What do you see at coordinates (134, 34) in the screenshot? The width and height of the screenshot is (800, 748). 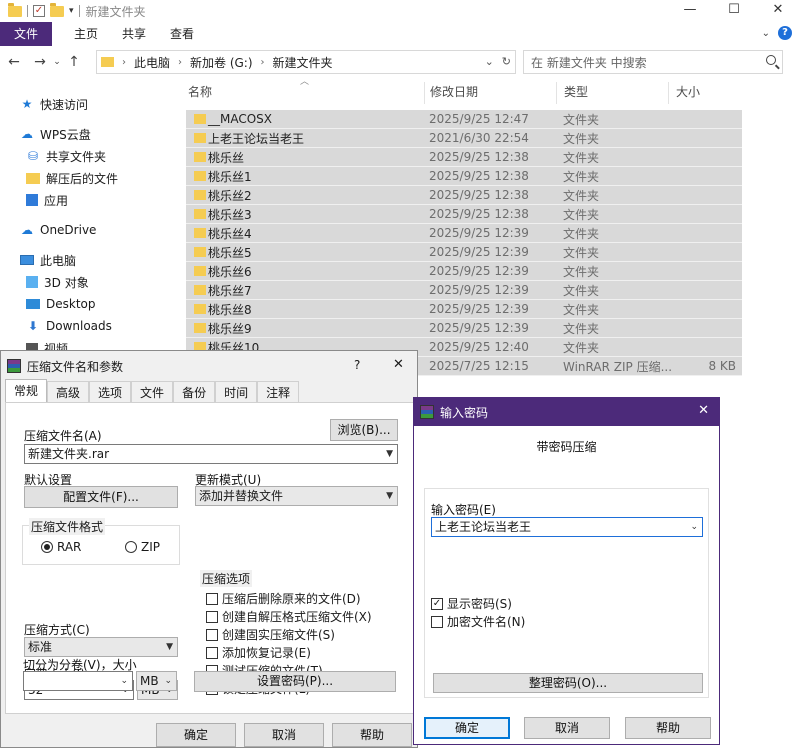 I see `tab-share: 共享` at bounding box center [134, 34].